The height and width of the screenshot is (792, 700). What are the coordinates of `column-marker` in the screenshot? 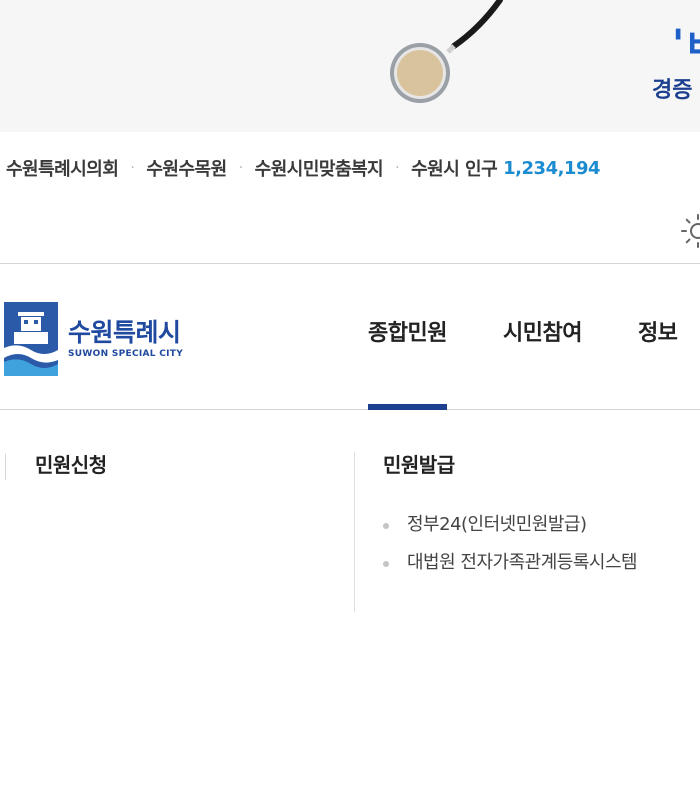 It's located at (5, 467).